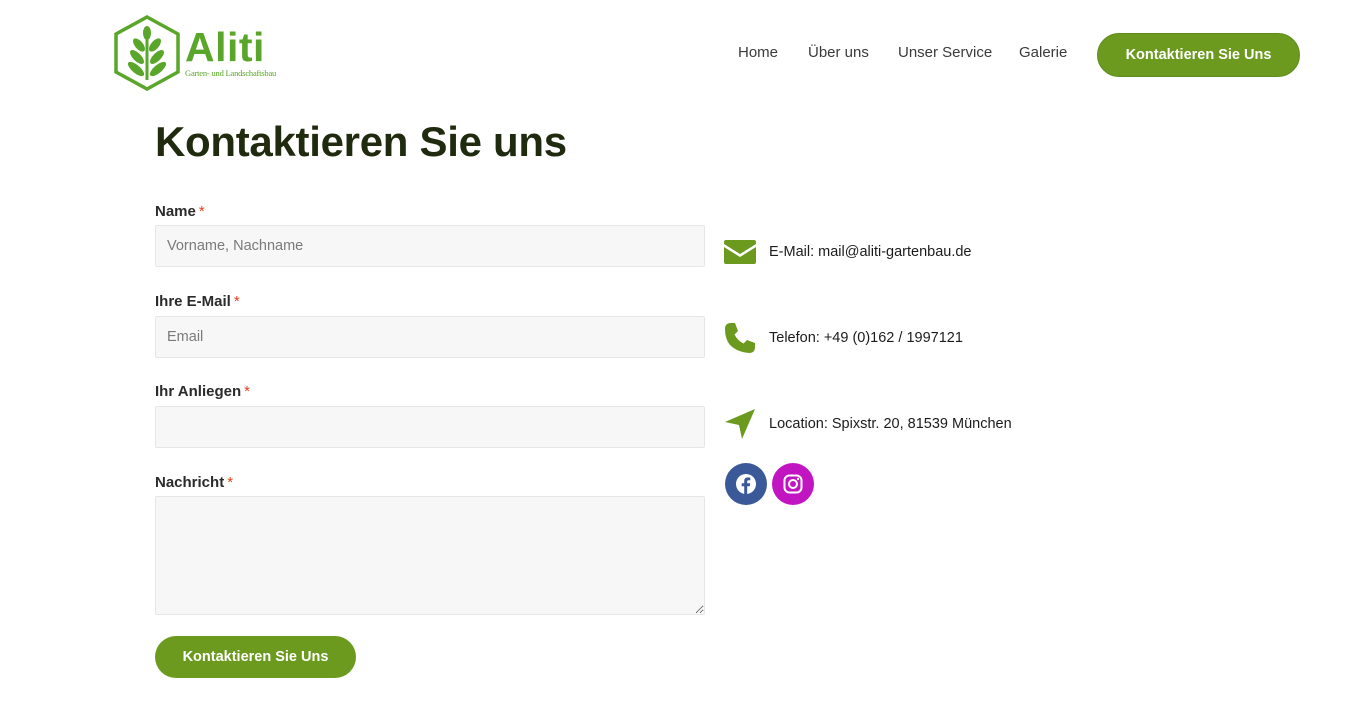 The image size is (1350, 714). I want to click on submit-button: Kontaktieren Sie Uns, so click(255, 657).